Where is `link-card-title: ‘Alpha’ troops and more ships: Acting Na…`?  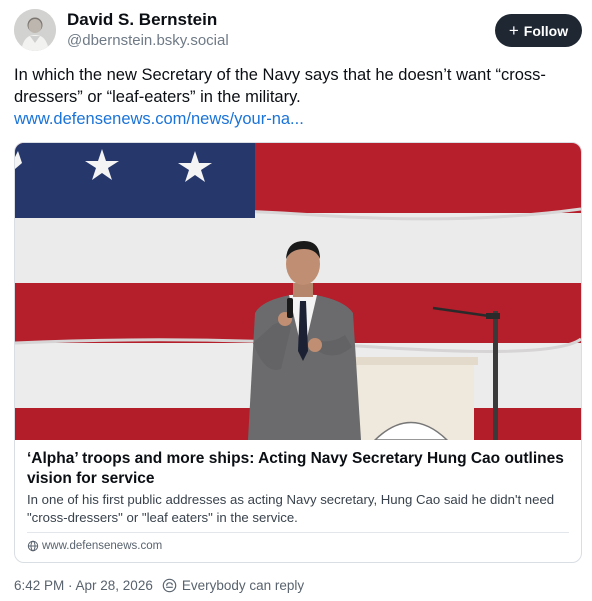
link-card-title: ‘Alpha’ troops and more ships: Acting Na… is located at coordinates (295, 468).